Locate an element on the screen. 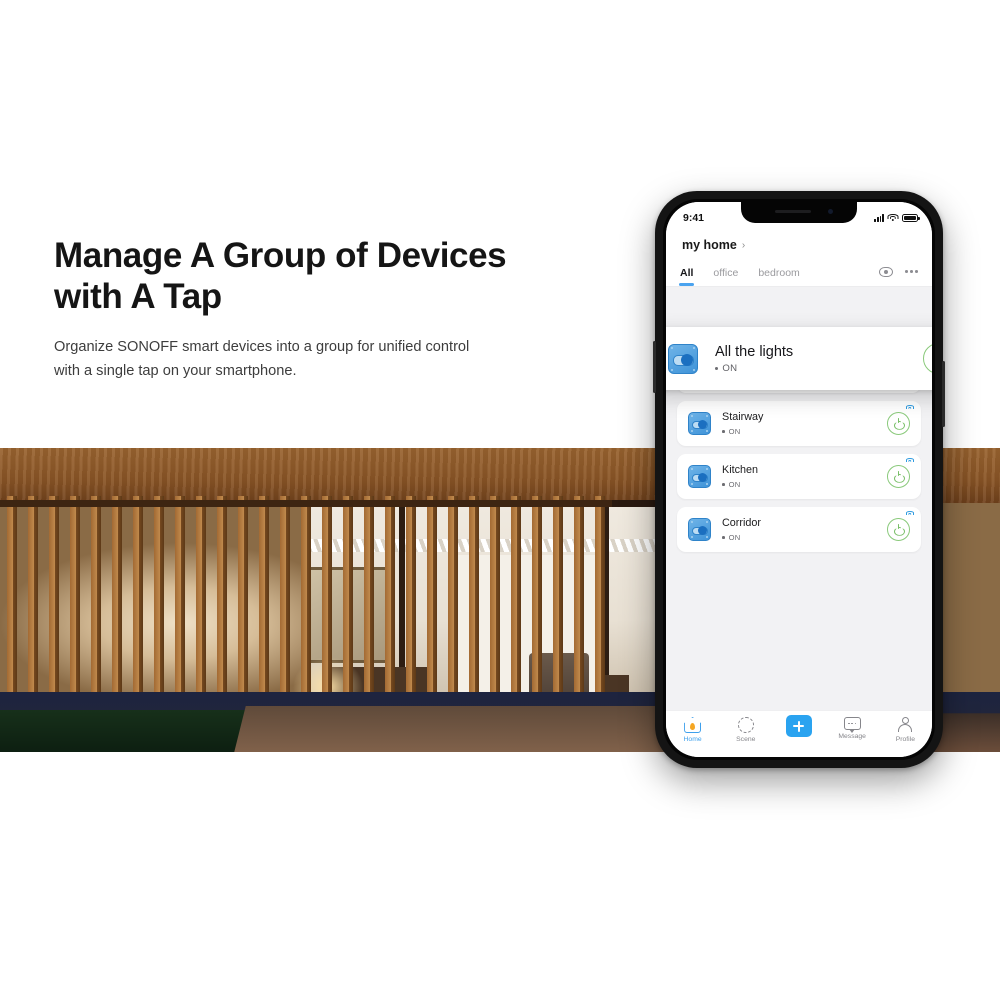  nav-item-scene: Scene is located at coordinates (746, 730).